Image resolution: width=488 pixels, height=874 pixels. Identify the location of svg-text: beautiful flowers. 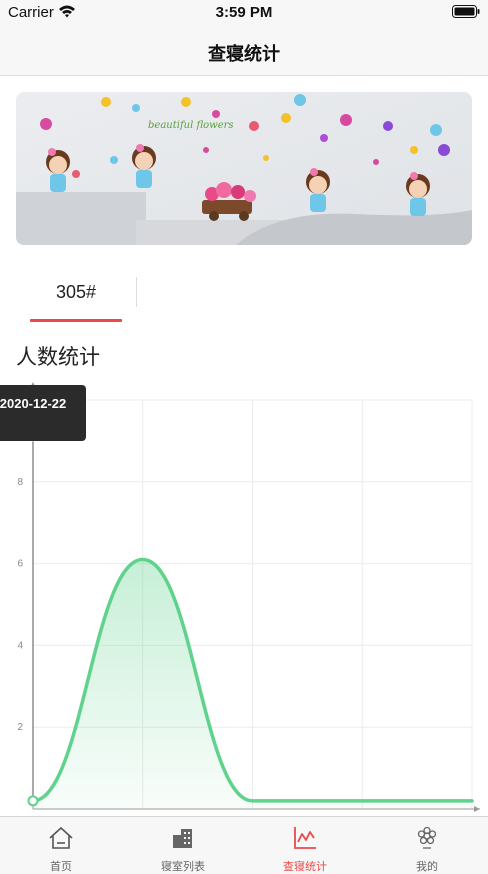
(191, 125).